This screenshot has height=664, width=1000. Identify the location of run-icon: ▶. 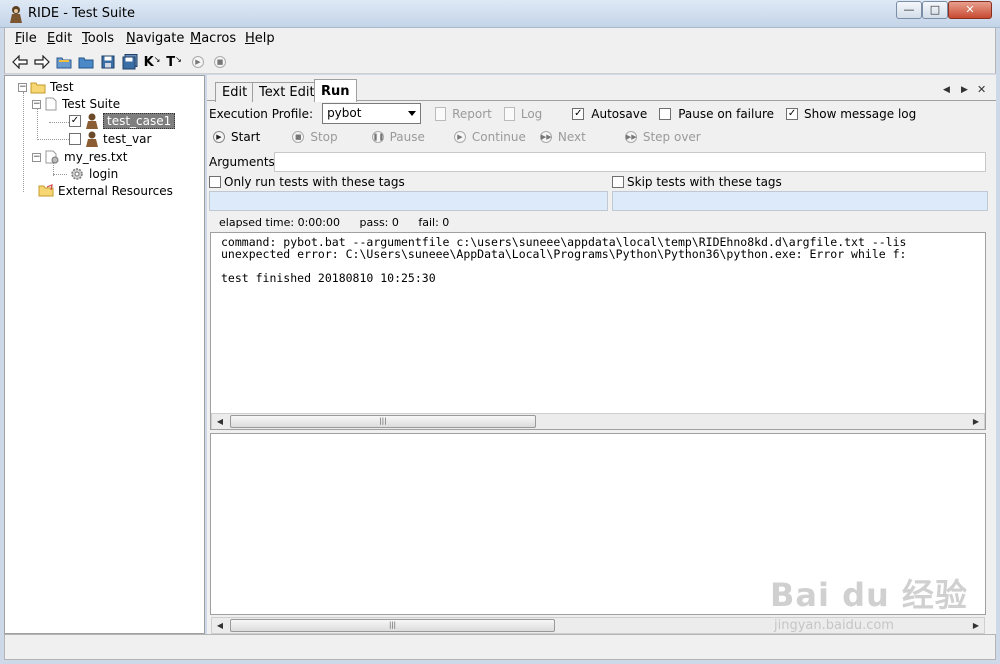
(198, 62).